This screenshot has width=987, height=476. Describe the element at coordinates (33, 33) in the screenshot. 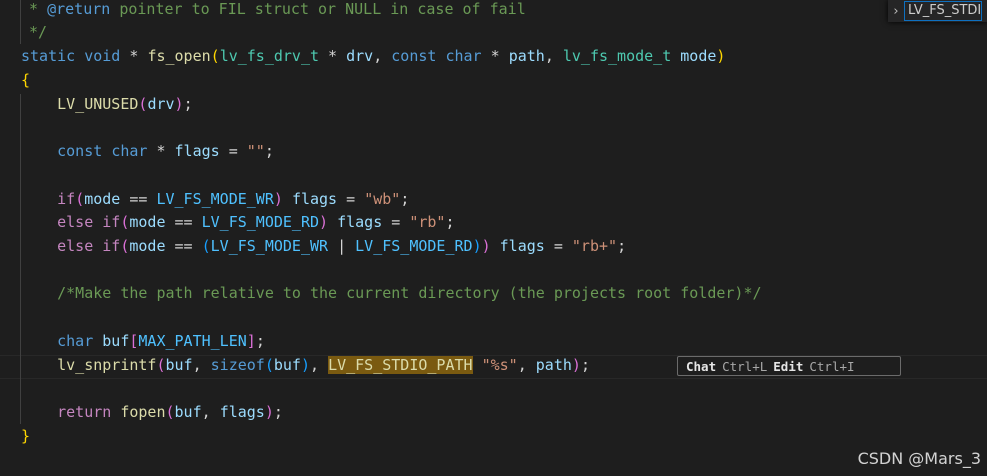

I see `code-line: */` at that location.